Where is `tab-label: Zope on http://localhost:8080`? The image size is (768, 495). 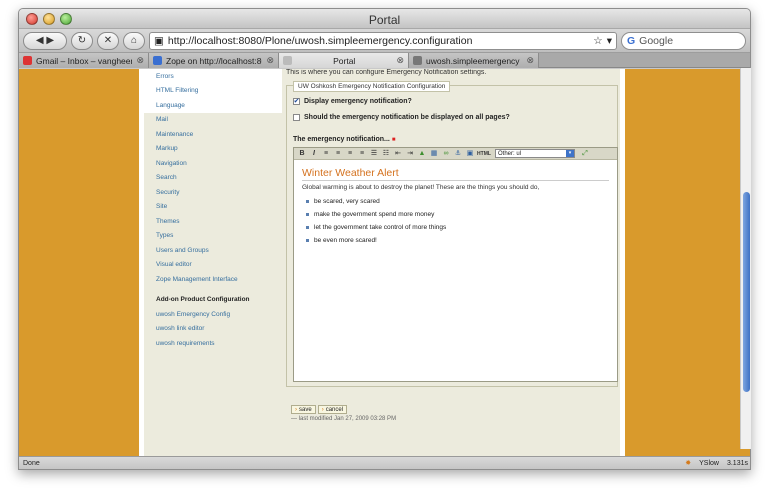
tab-label: Zope on http://localhost:8080 is located at coordinates (214, 60).